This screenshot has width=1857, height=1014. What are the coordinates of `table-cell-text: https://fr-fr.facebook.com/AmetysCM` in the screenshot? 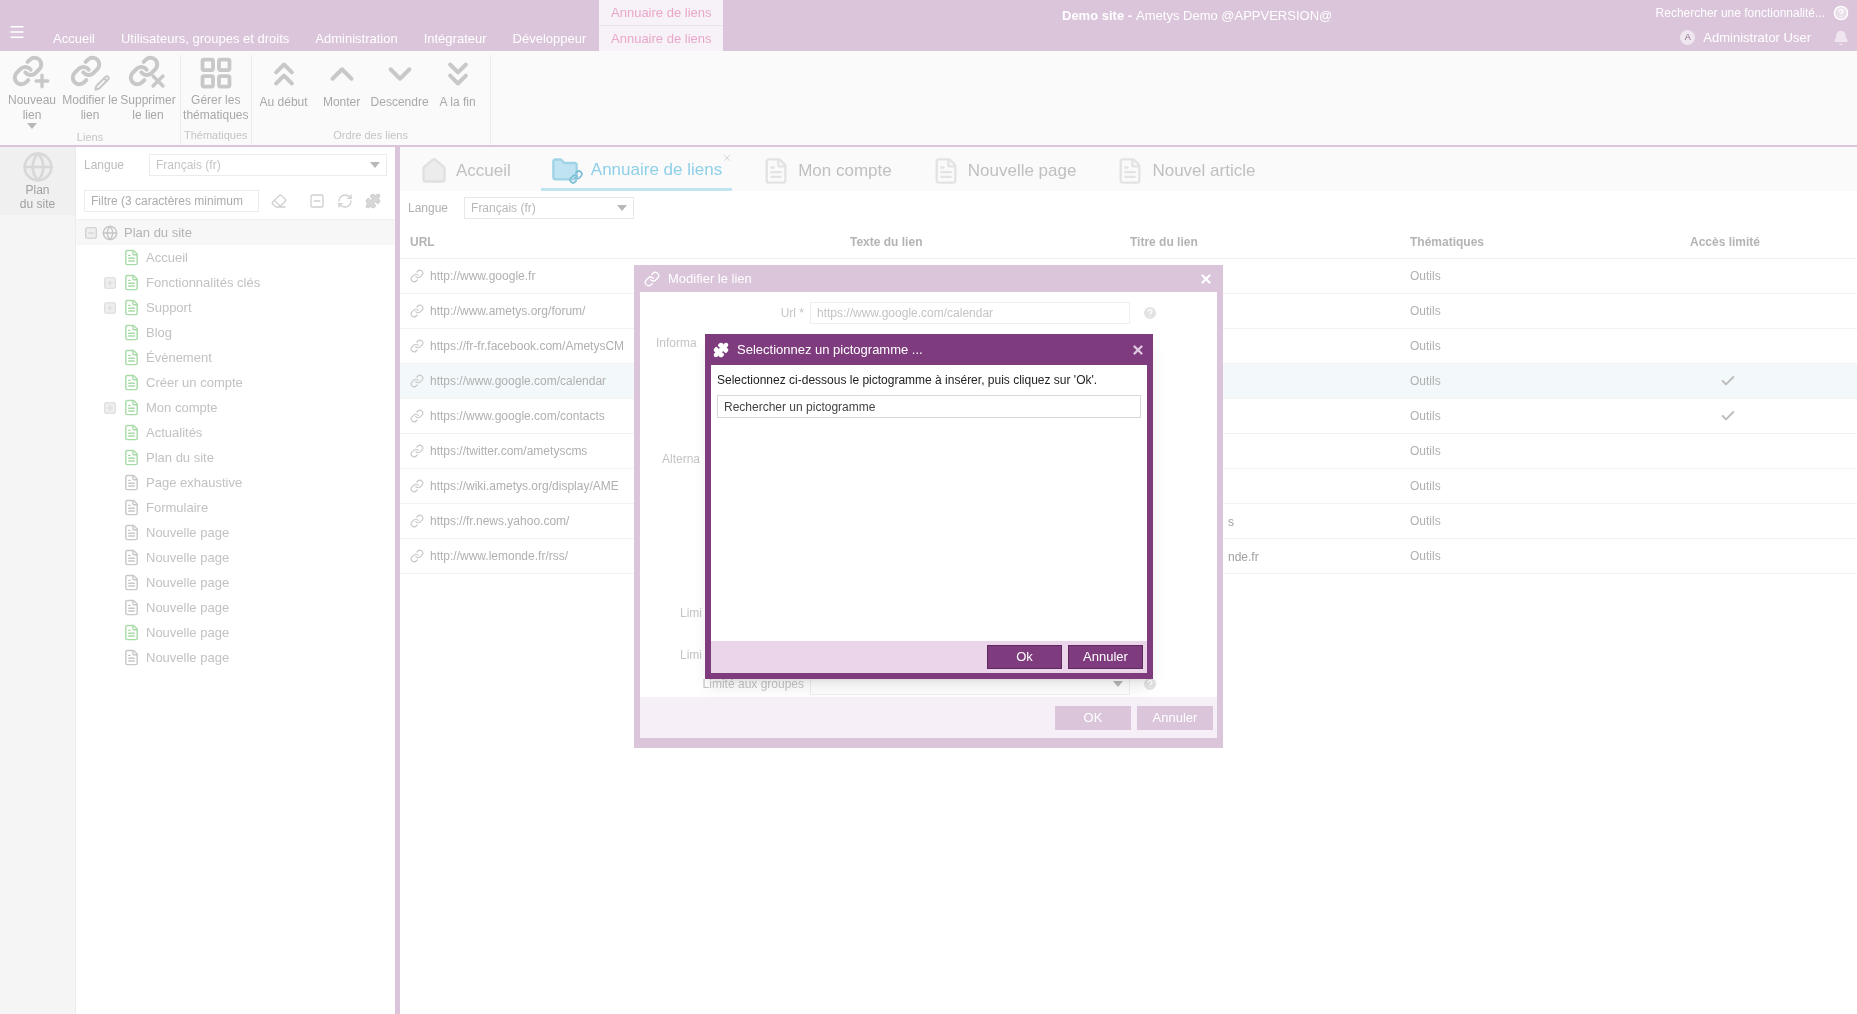 It's located at (527, 346).